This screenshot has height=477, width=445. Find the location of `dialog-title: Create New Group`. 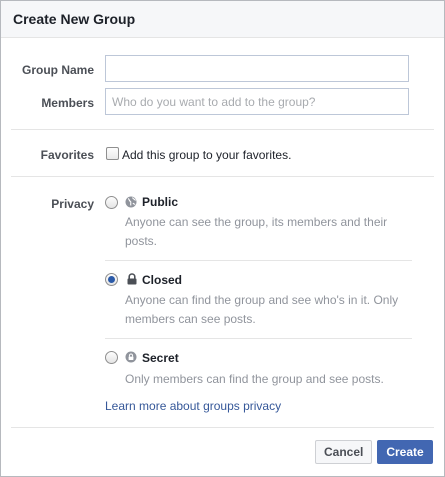

dialog-title: Create New Group is located at coordinates (74, 19).